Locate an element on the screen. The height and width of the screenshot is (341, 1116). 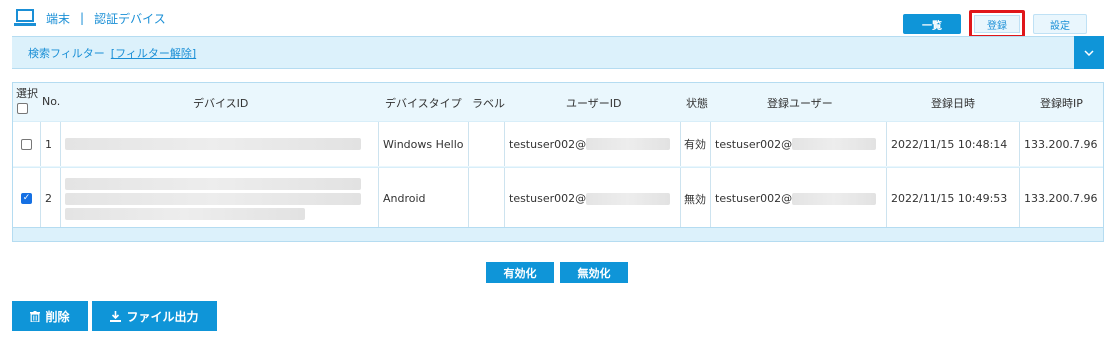
header-reg-user: 登録ユーザー is located at coordinates (800, 103).